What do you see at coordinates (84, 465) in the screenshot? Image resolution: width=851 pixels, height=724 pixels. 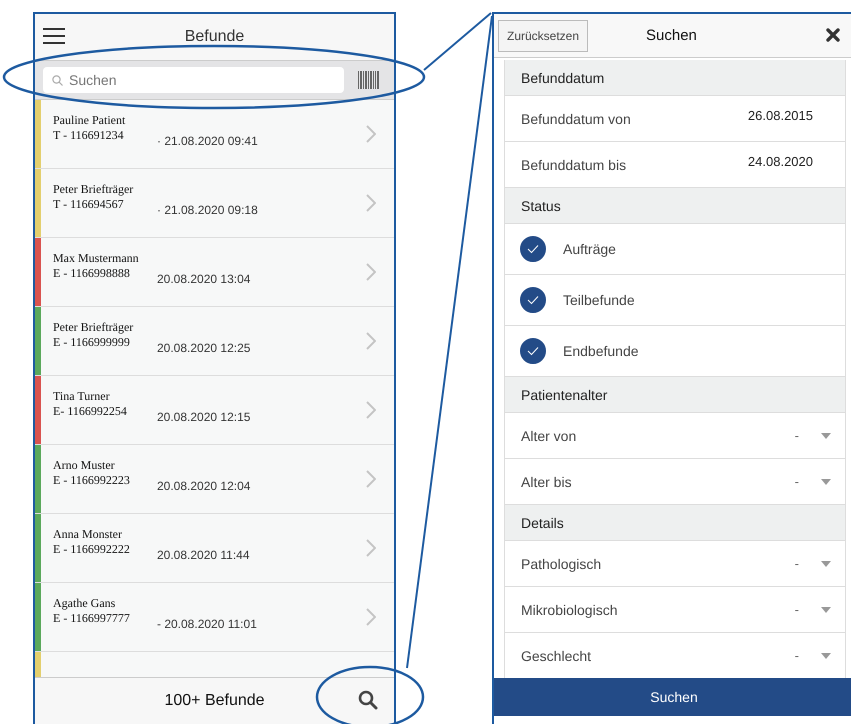 I see `patient-name: Arno Muster` at bounding box center [84, 465].